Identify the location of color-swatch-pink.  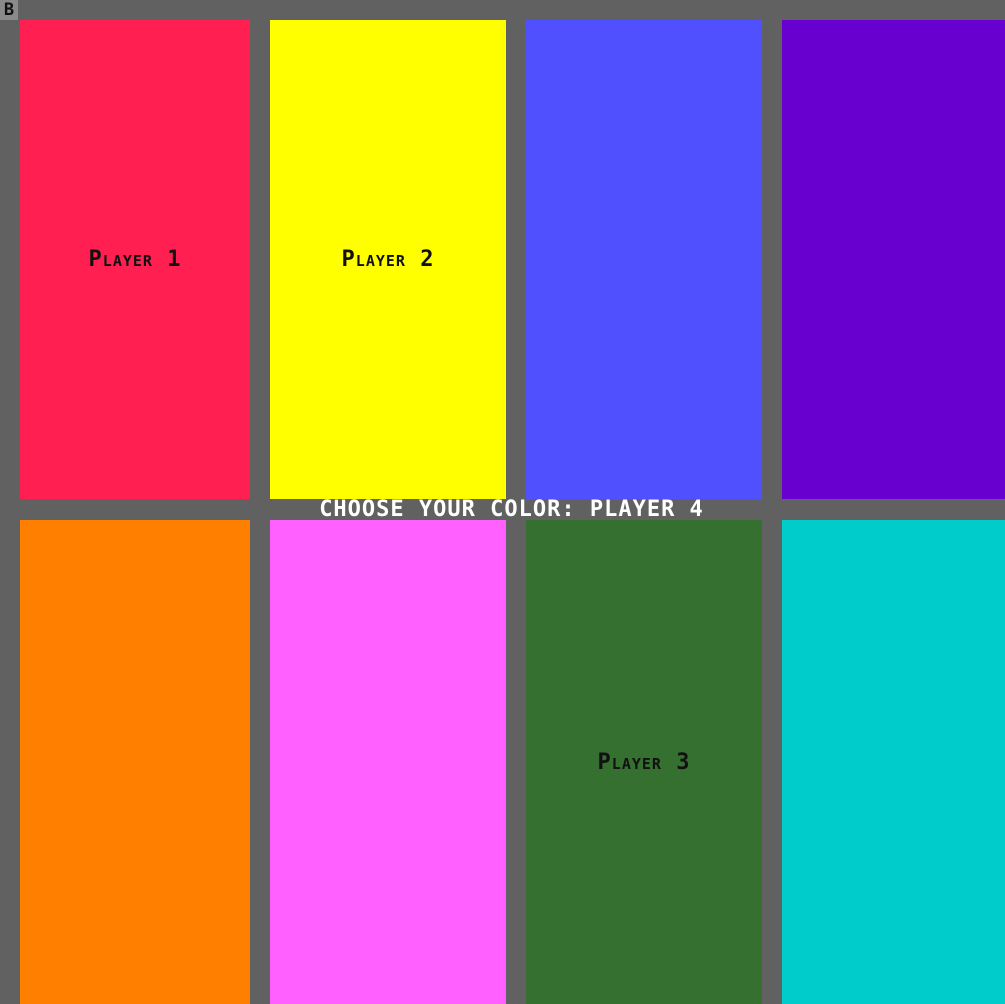
(388, 762).